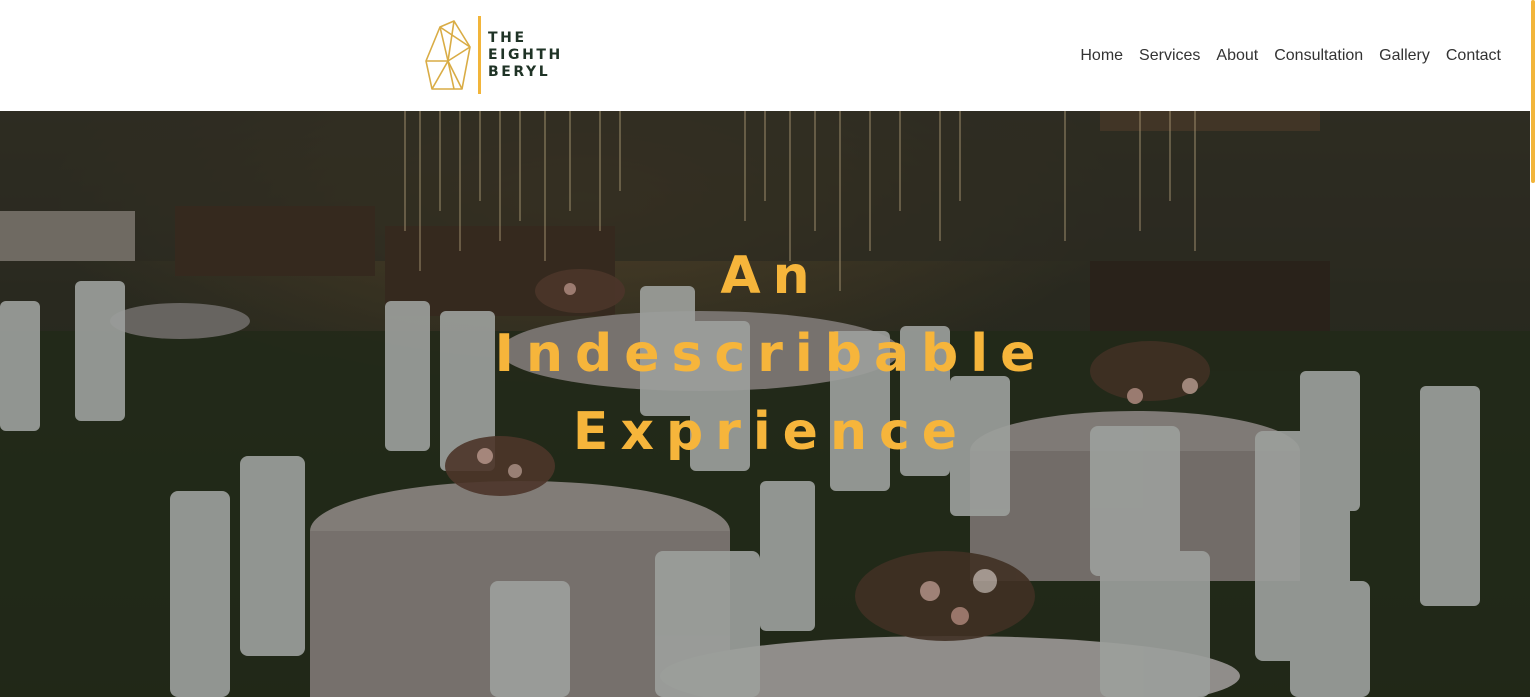 This screenshot has height=697, width=1536. Describe the element at coordinates (1533, 91) in the screenshot. I see `scrollbar-thumb` at that location.